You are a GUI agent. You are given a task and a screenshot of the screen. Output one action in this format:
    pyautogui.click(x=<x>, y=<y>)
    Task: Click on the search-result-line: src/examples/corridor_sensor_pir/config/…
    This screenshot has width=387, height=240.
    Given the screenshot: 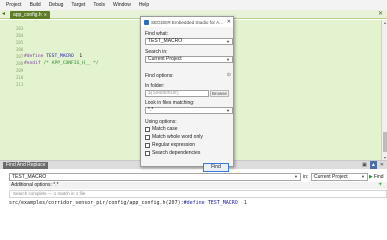 What is the action you would take?
    pyautogui.click(x=128, y=203)
    